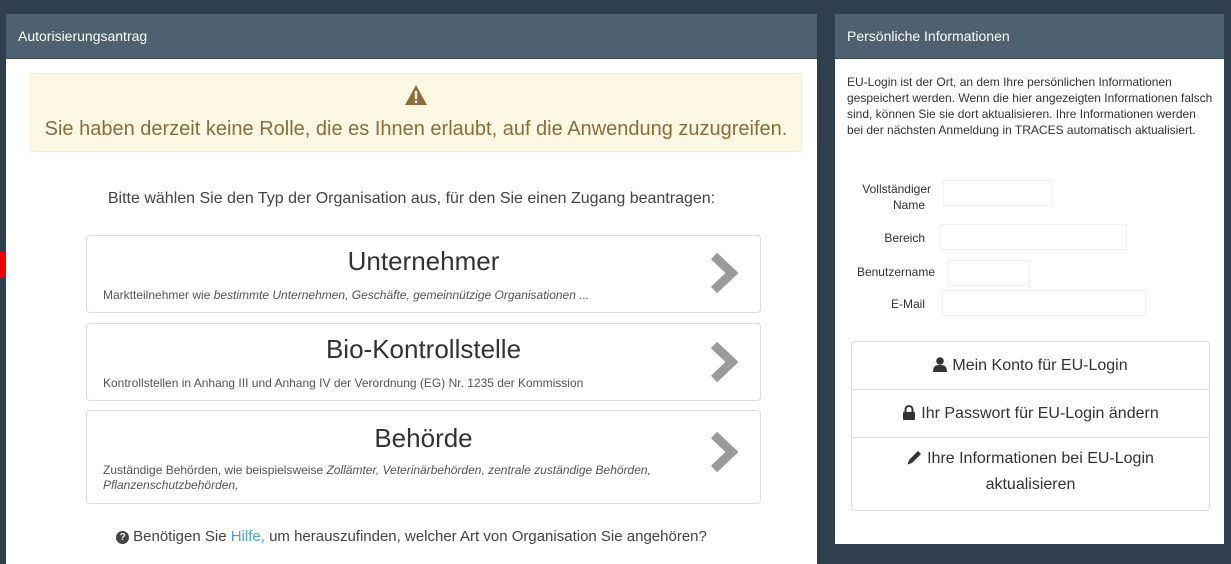  What do you see at coordinates (907, 304) in the screenshot?
I see `email-label: E-Mail` at bounding box center [907, 304].